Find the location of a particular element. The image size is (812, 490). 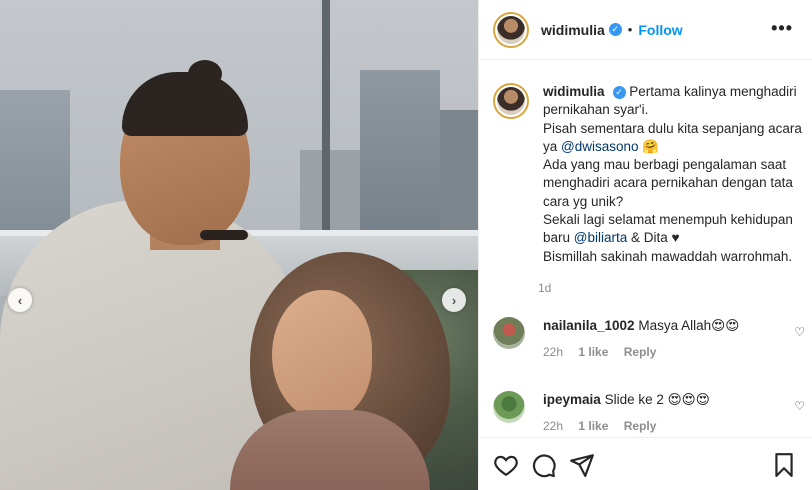

post-header: widimulia ✓ • Follow ••• is located at coordinates (645, 30).